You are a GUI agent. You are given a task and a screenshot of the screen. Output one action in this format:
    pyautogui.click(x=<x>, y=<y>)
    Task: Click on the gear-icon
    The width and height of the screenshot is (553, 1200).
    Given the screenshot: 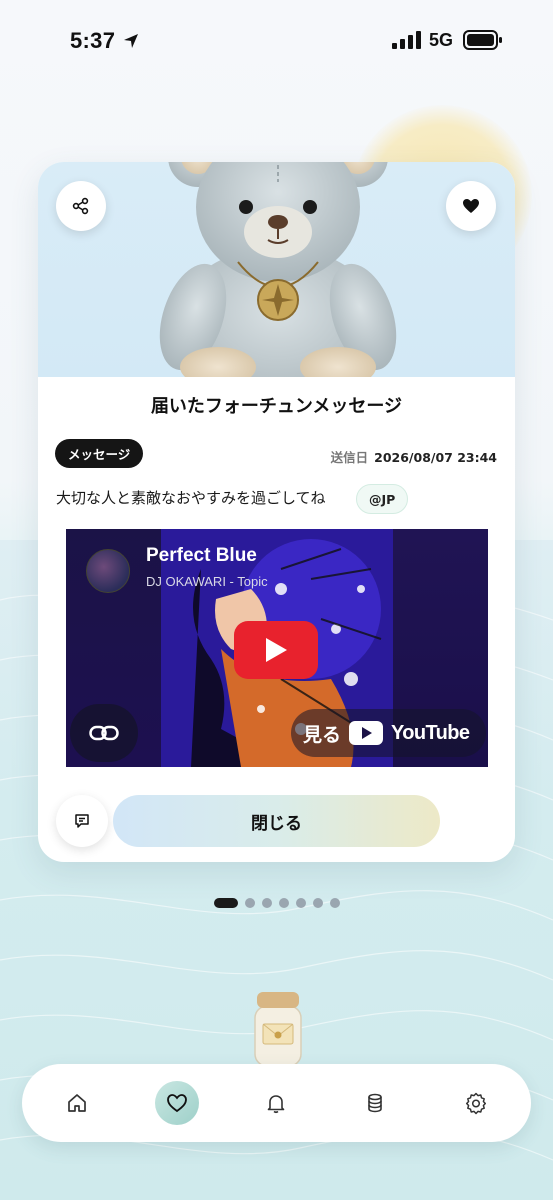 What is the action you would take?
    pyautogui.click(x=476, y=1103)
    